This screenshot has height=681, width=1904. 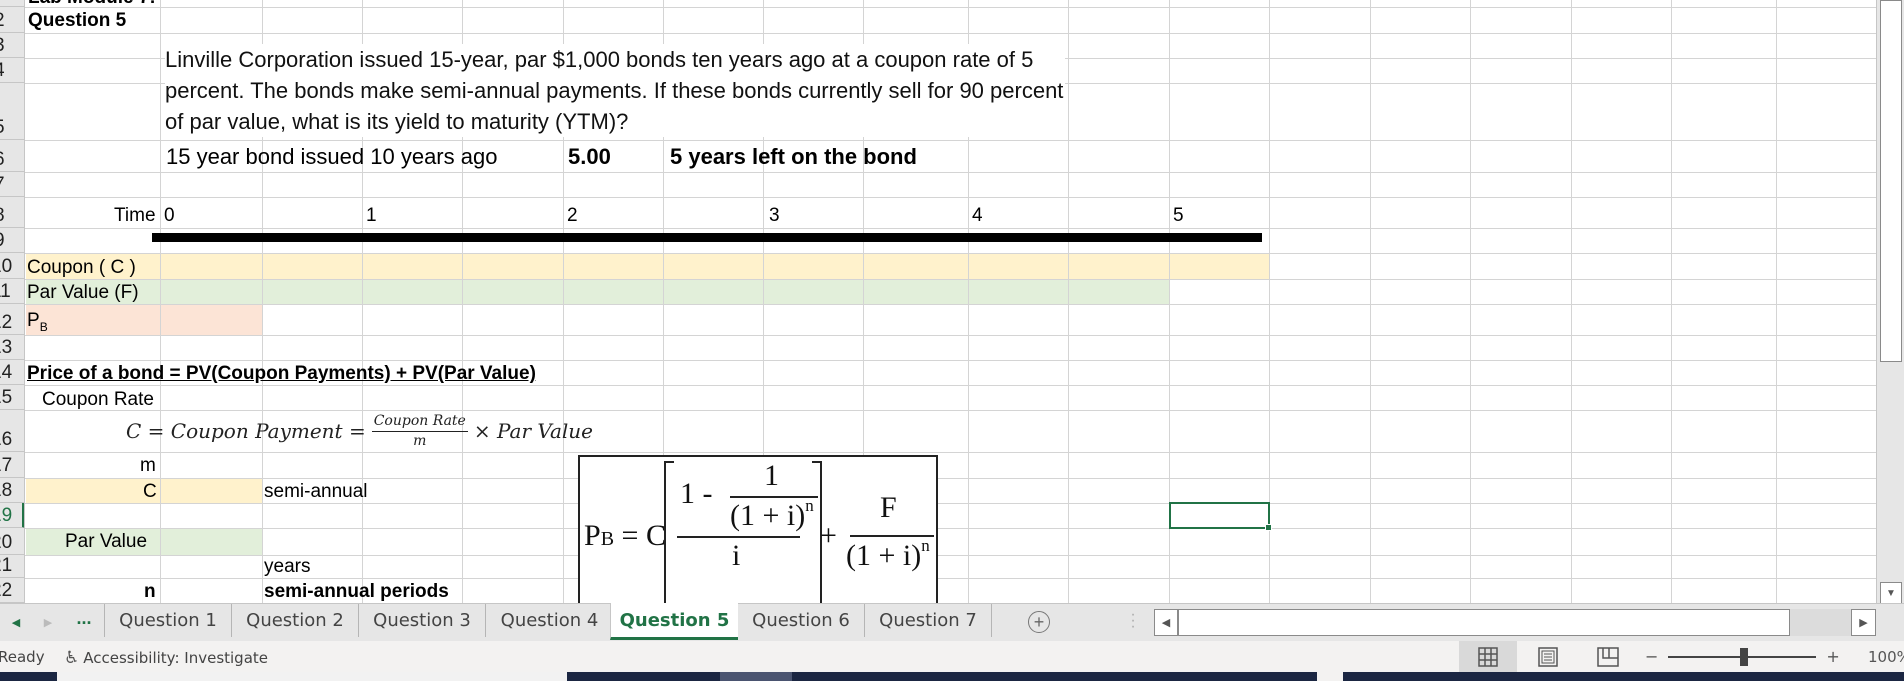 I want to click on vertical-scrollbar: ▼, so click(x=1890, y=302).